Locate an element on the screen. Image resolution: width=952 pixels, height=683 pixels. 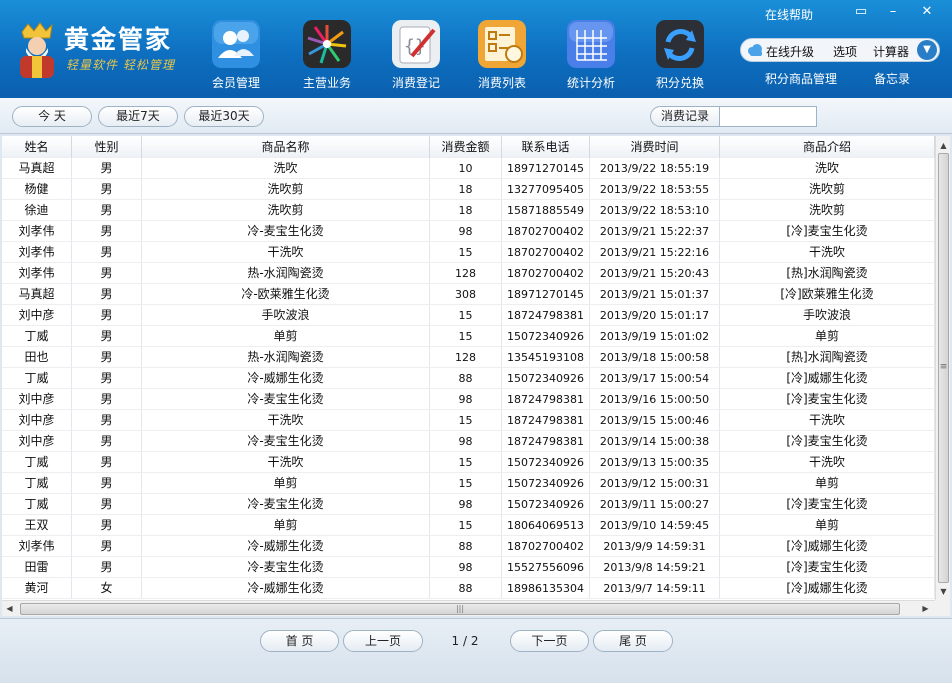
column-header: 商品介绍 is located at coordinates (827, 147).